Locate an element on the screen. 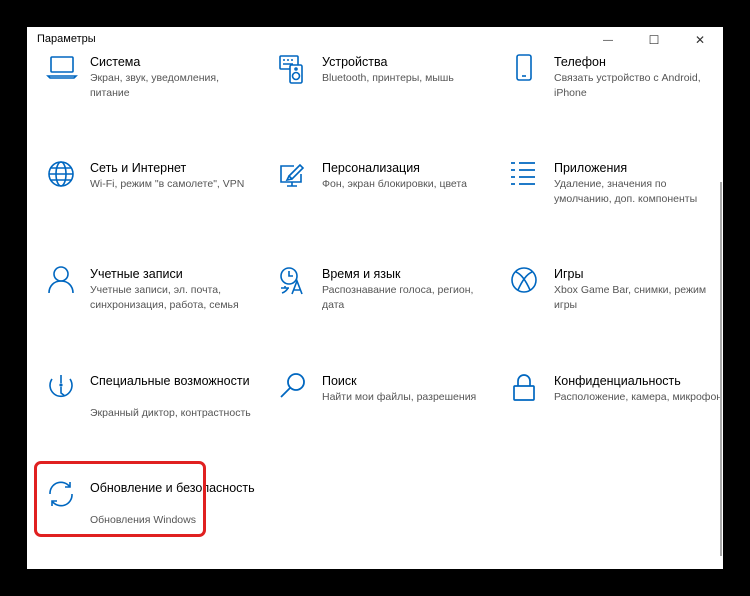 The image size is (750, 596). tile-description: Связать устройство с Android, iPhone is located at coordinates (627, 85).